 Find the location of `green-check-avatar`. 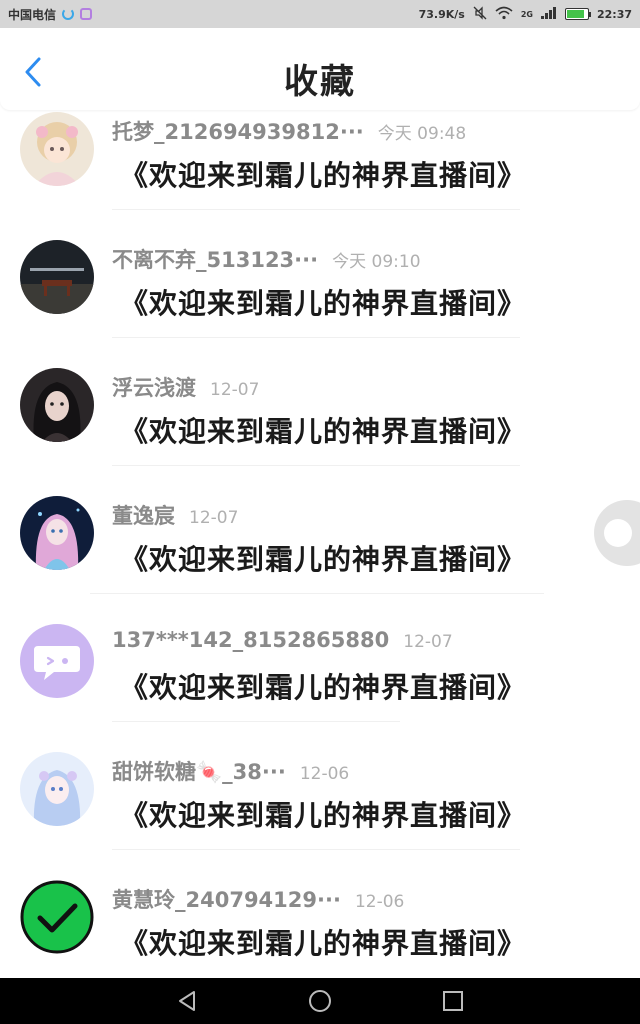

green-check-avatar is located at coordinates (57, 917).